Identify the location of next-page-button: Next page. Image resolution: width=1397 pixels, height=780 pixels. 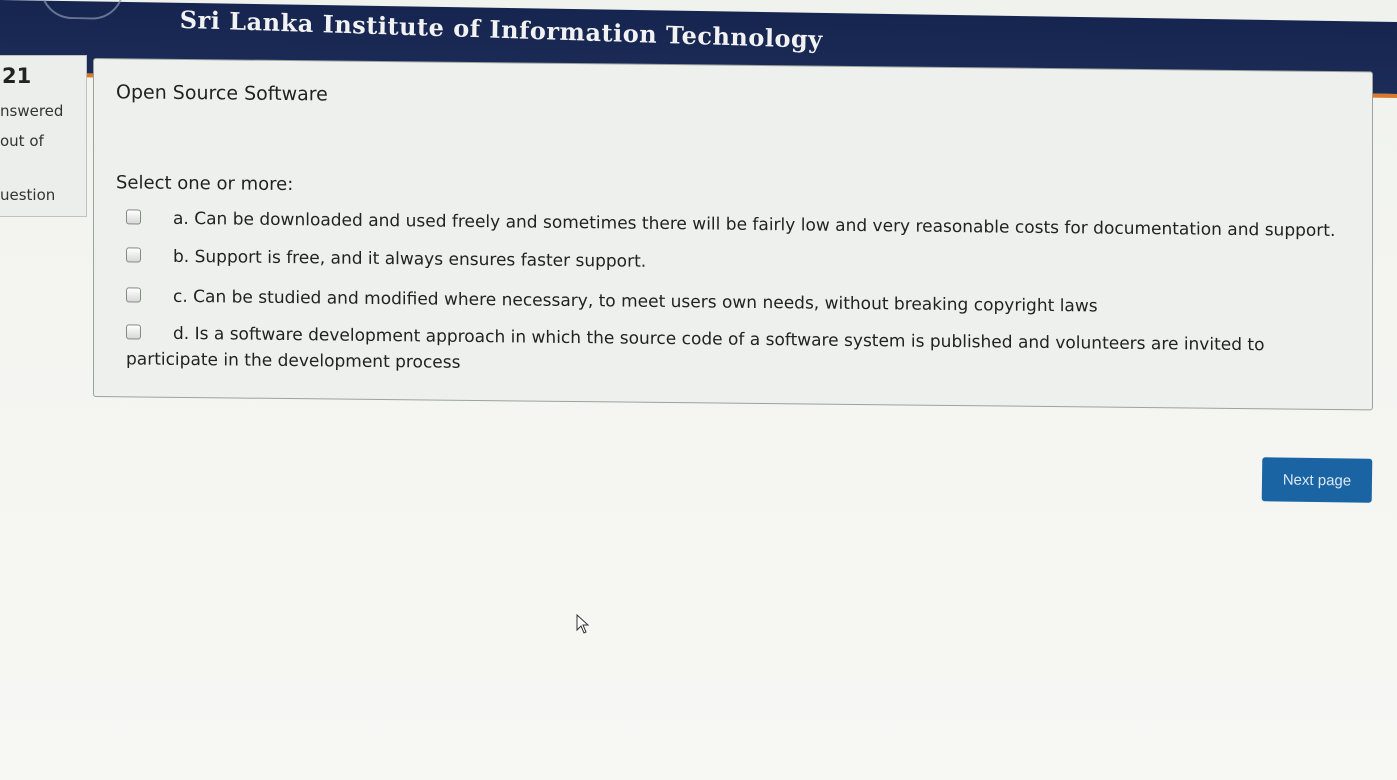
(1317, 480).